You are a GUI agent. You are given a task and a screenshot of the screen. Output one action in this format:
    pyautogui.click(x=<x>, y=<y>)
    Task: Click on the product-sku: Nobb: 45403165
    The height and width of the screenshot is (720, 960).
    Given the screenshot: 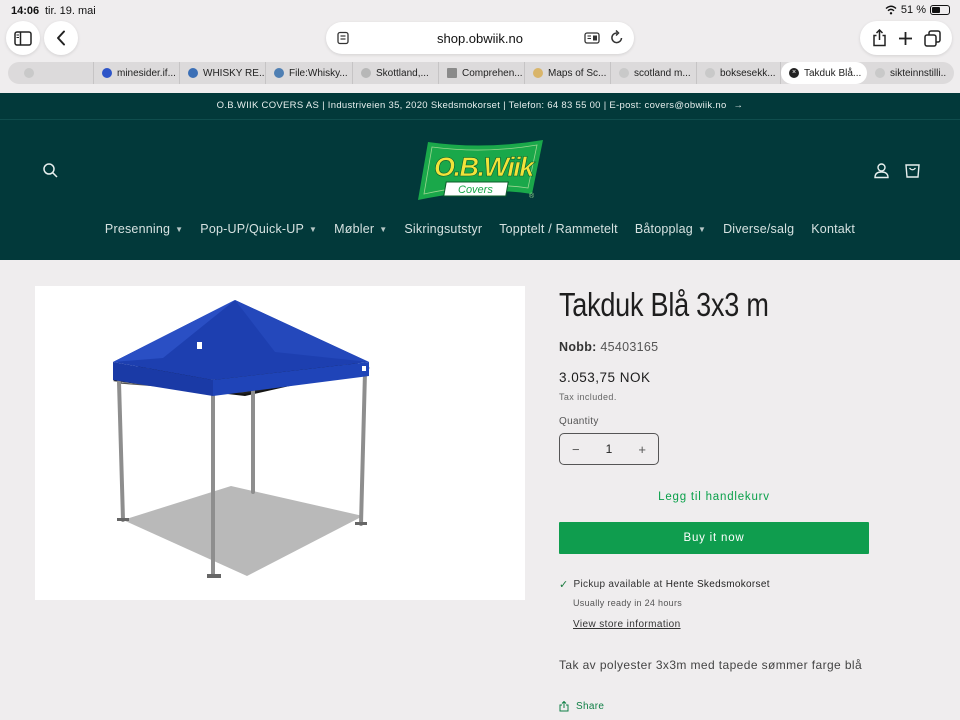 What is the action you would take?
    pyautogui.click(x=608, y=347)
    